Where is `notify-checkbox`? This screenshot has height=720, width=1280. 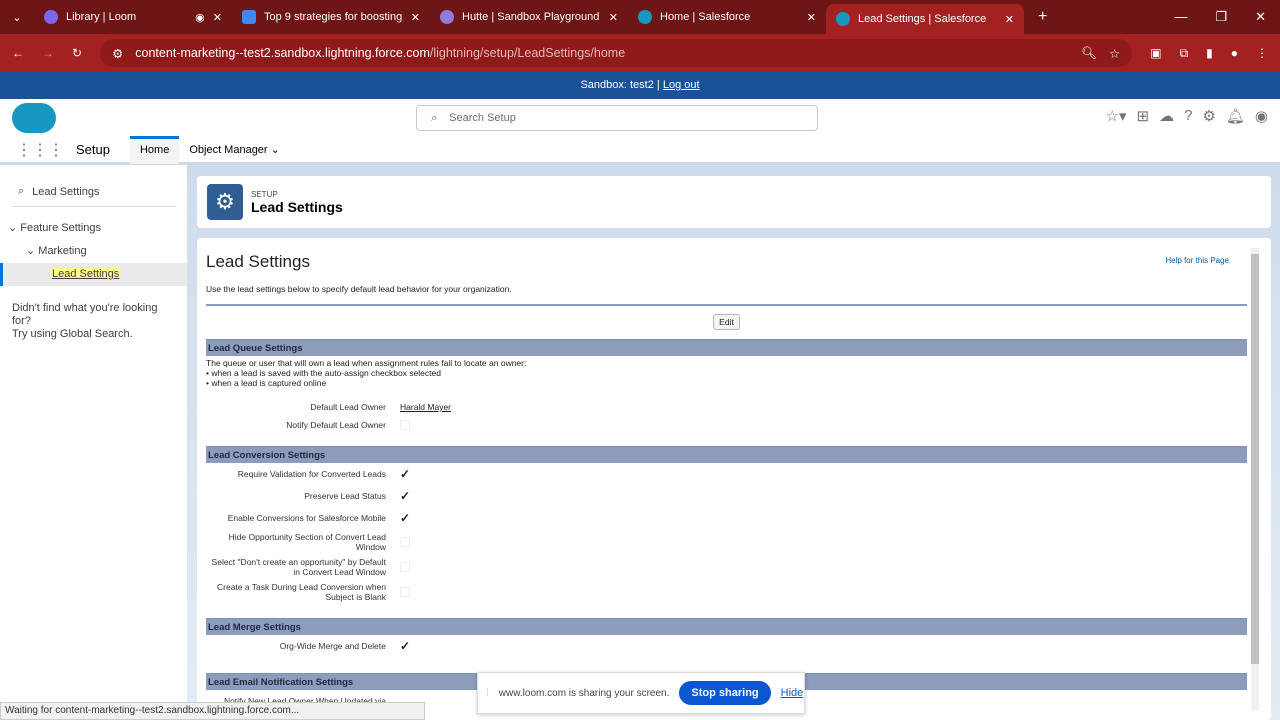 notify-checkbox is located at coordinates (405, 425).